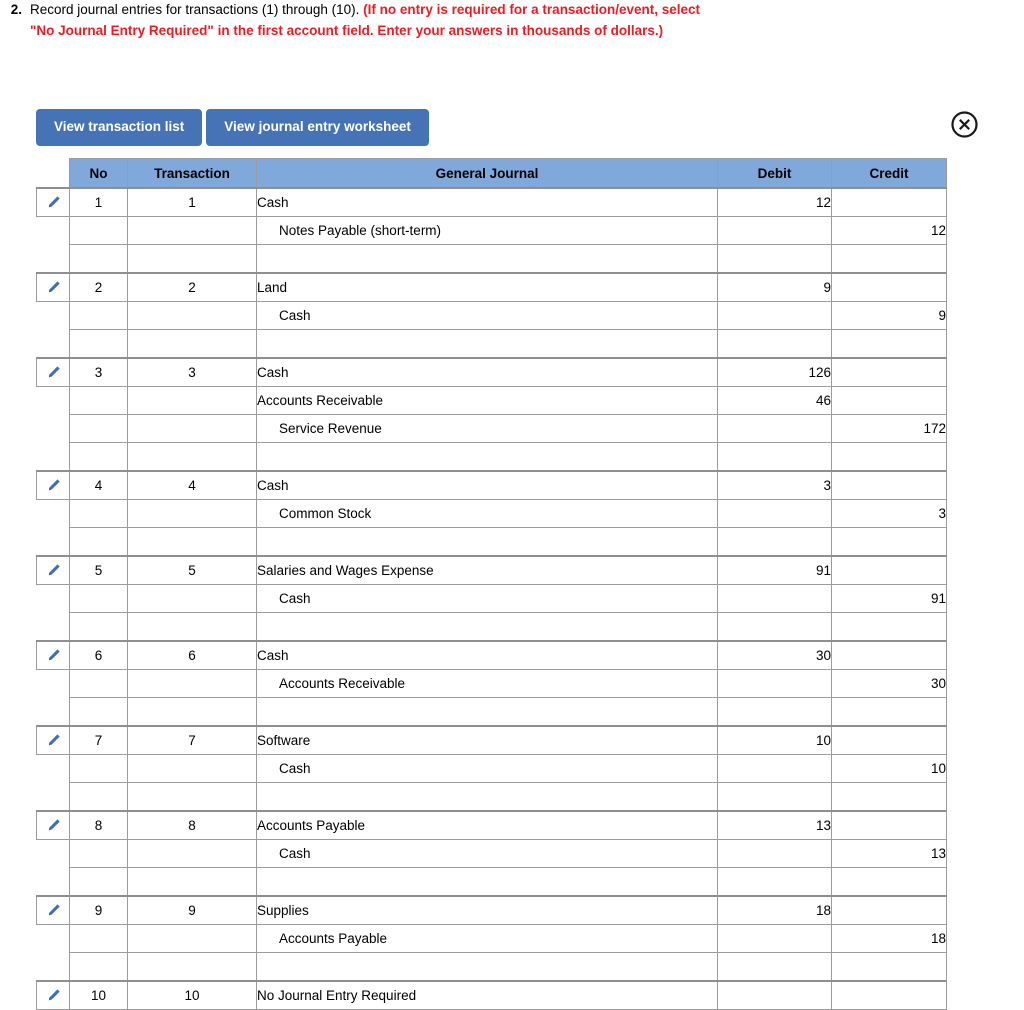 The width and height of the screenshot is (1024, 1010). Describe the element at coordinates (889, 853) in the screenshot. I see `credit-amount-cell: 13` at that location.